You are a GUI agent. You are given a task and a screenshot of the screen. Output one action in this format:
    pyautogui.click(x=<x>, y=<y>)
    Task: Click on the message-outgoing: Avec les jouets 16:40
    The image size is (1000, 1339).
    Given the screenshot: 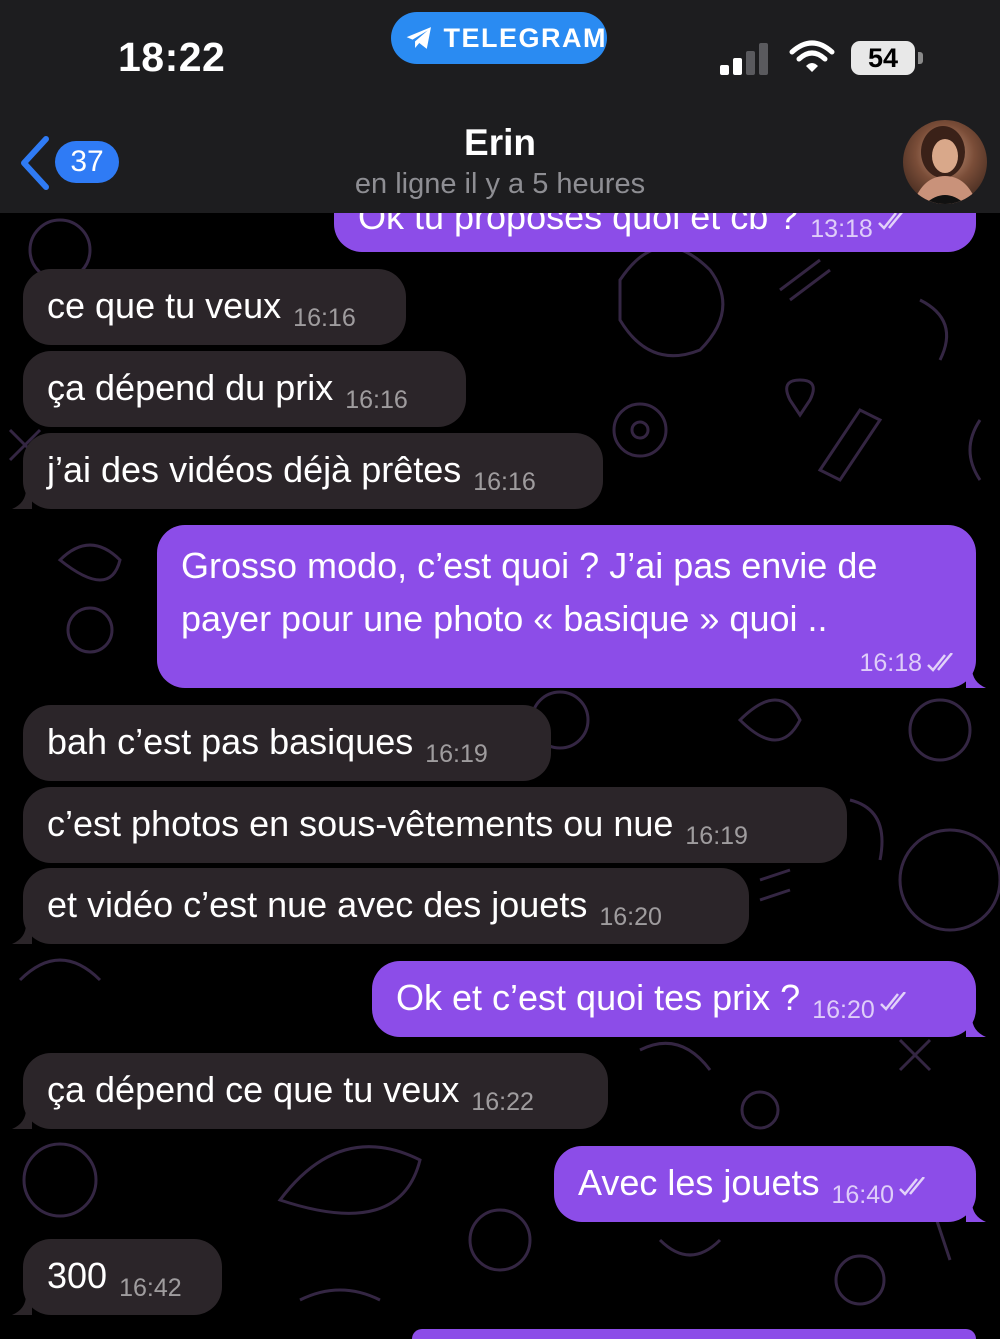 What is the action you would take?
    pyautogui.click(x=765, y=1184)
    